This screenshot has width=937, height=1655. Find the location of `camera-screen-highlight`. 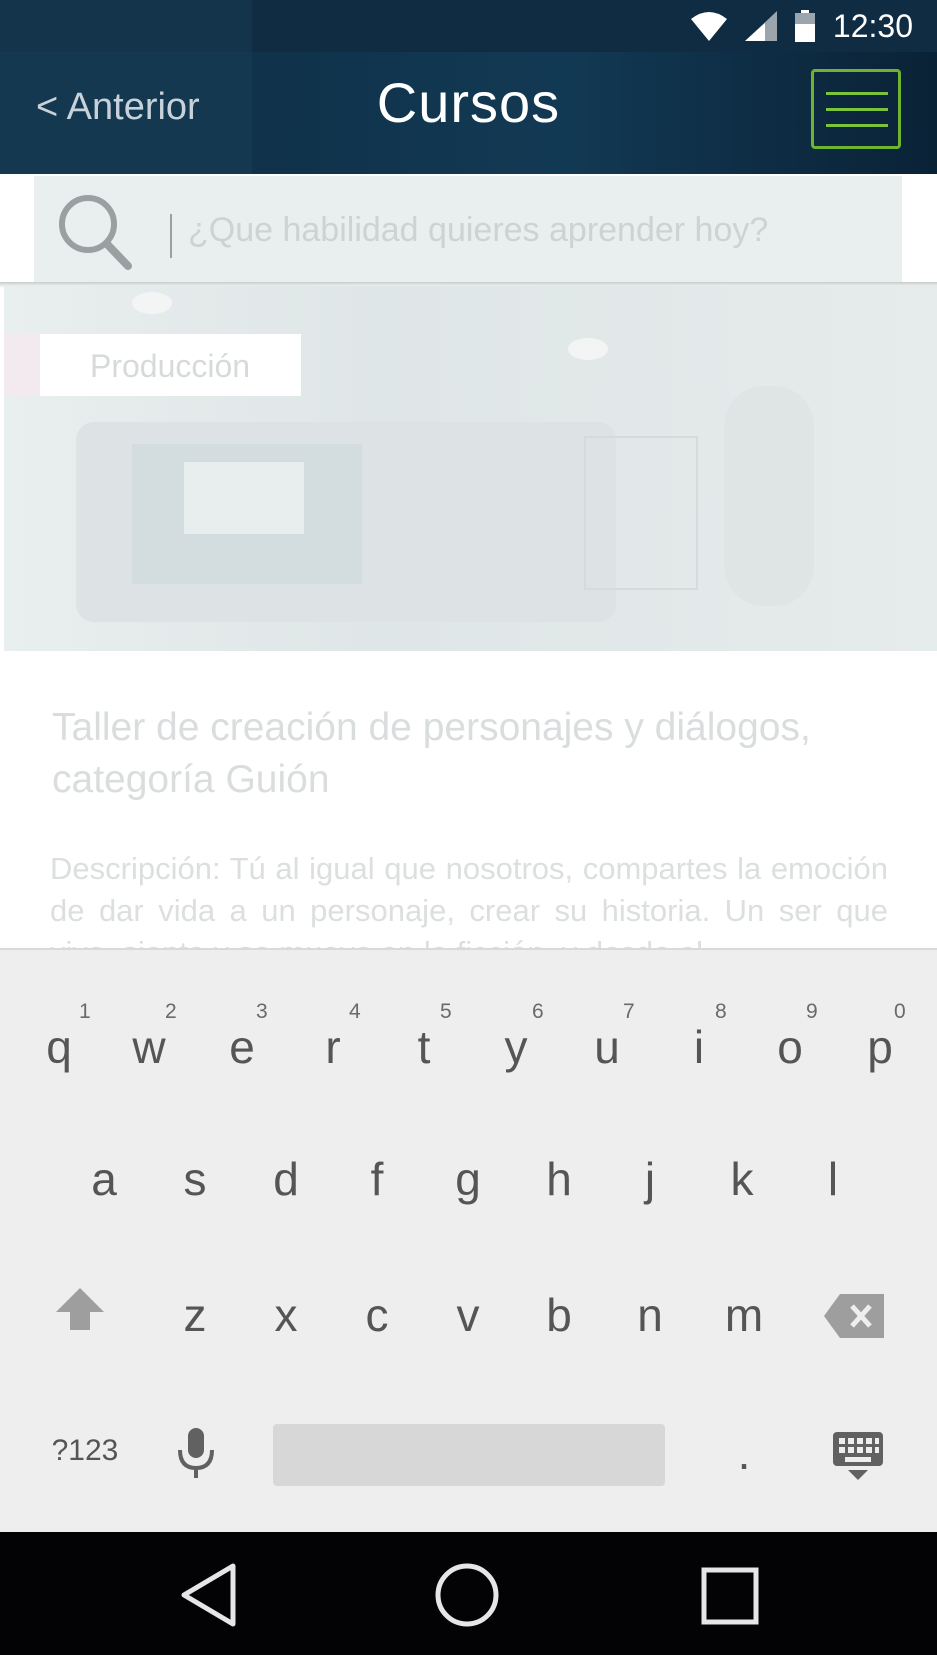

camera-screen-highlight is located at coordinates (244, 498).